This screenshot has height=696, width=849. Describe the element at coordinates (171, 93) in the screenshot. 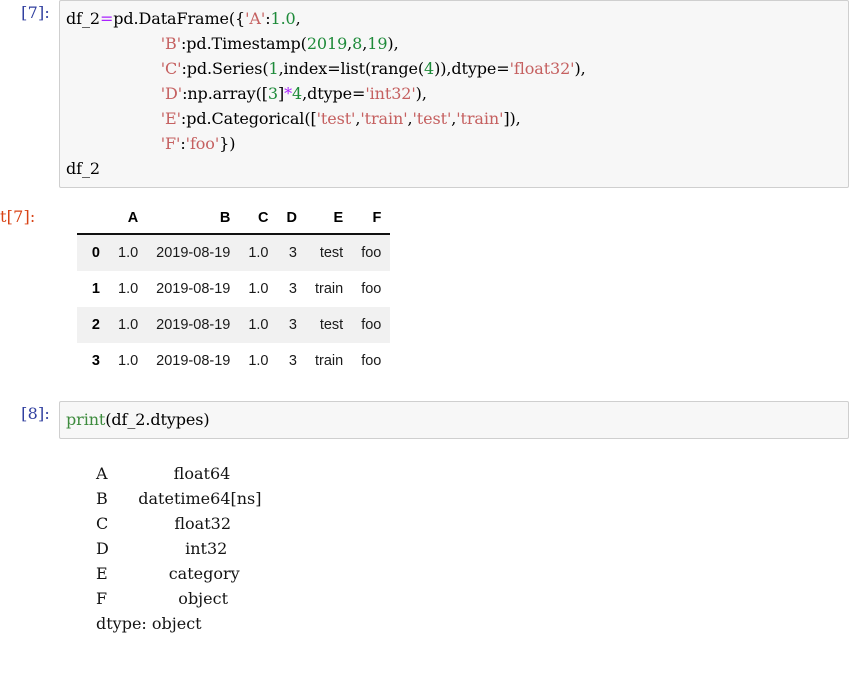

I see `code-token-string: 'D'` at that location.